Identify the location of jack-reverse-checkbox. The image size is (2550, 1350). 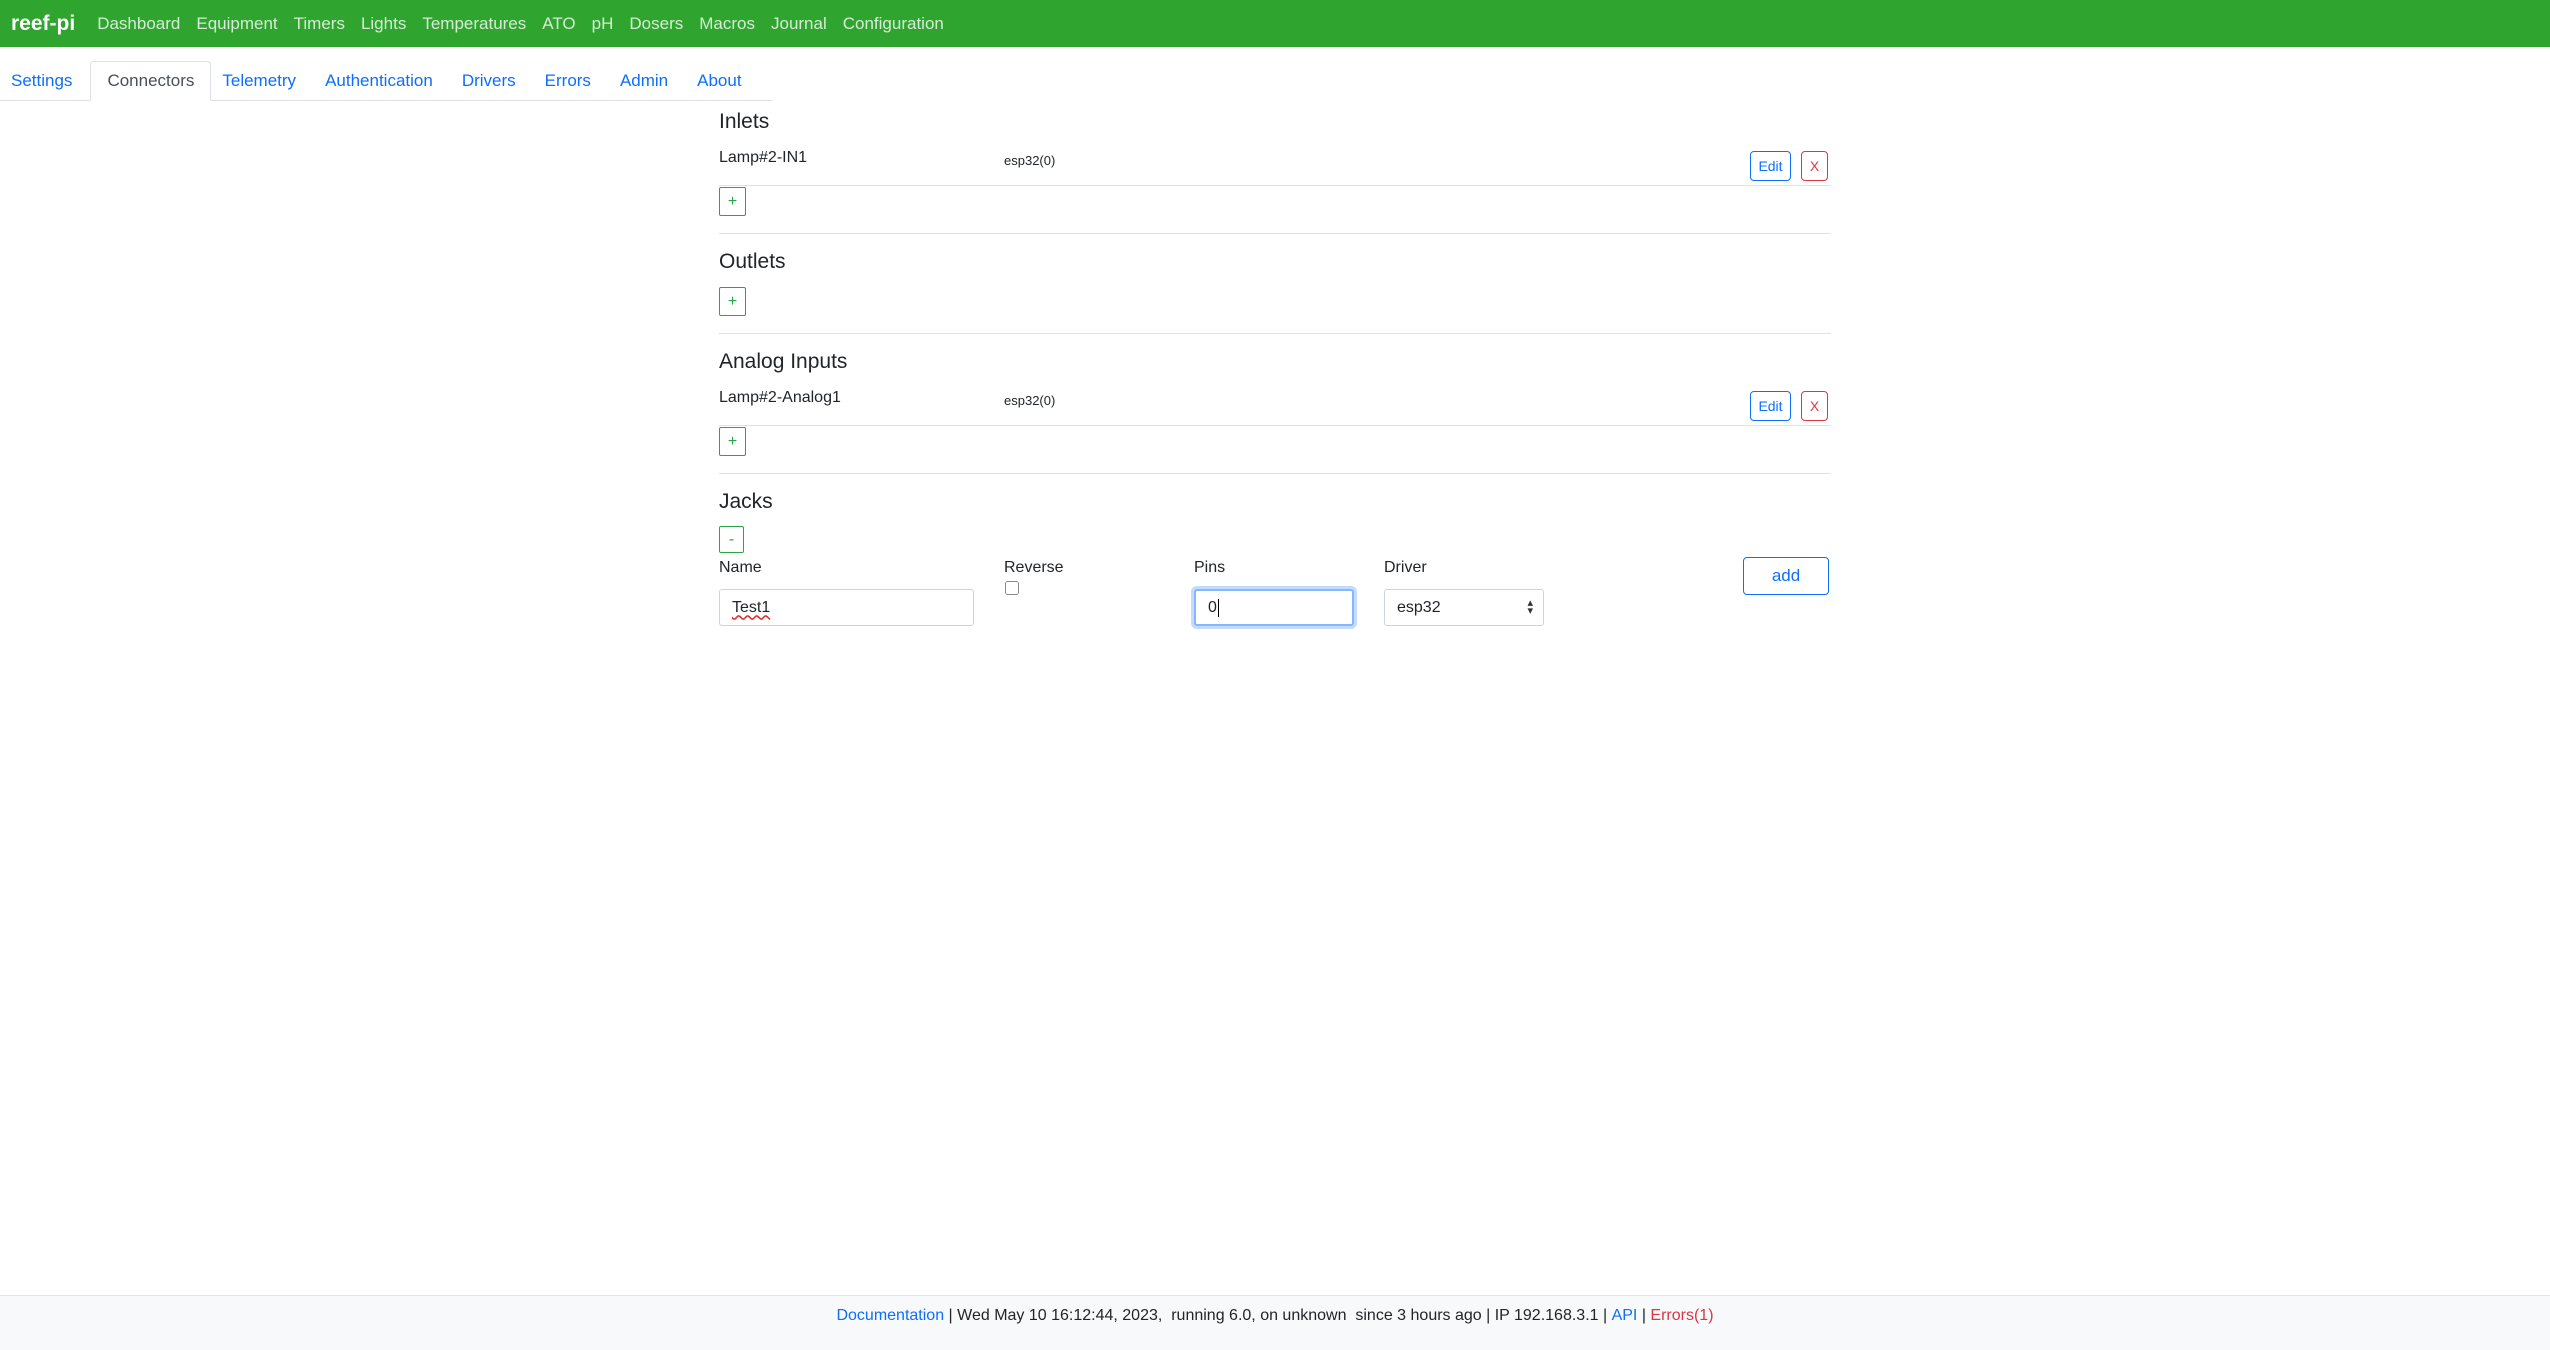
(1012, 588).